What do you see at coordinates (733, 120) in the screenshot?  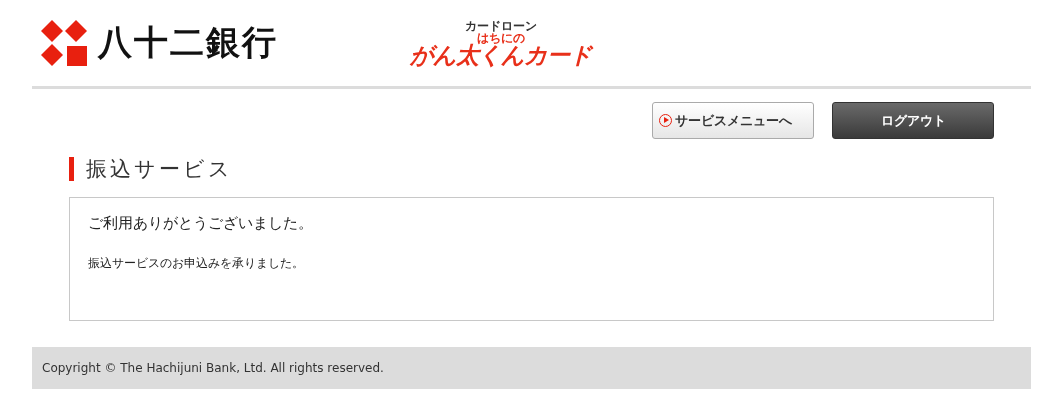 I see `service-menu-button: サービスメニューへ` at bounding box center [733, 120].